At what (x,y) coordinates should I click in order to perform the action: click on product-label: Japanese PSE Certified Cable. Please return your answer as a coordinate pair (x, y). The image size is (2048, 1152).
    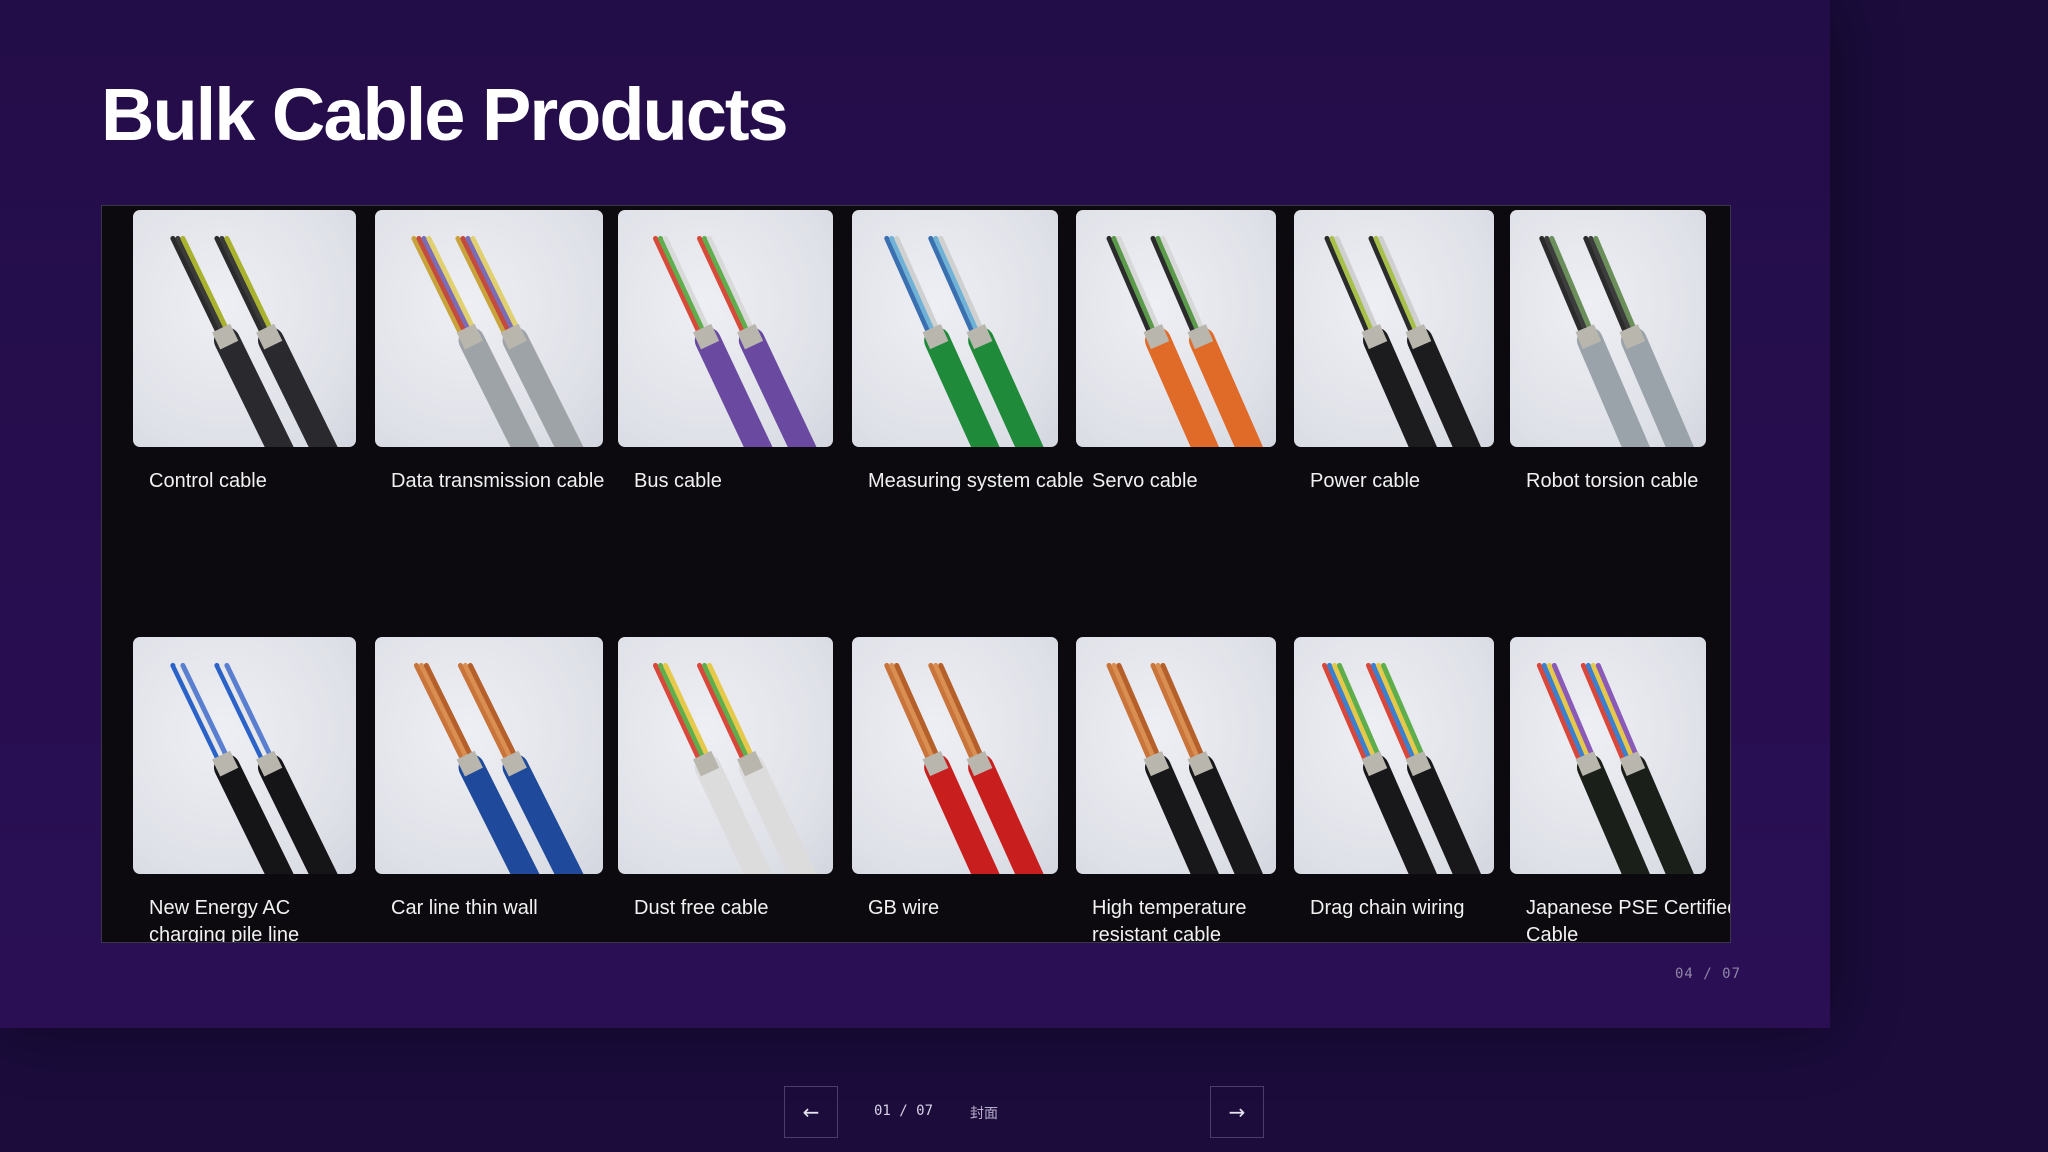
    Looking at the image, I should click on (1628, 920).